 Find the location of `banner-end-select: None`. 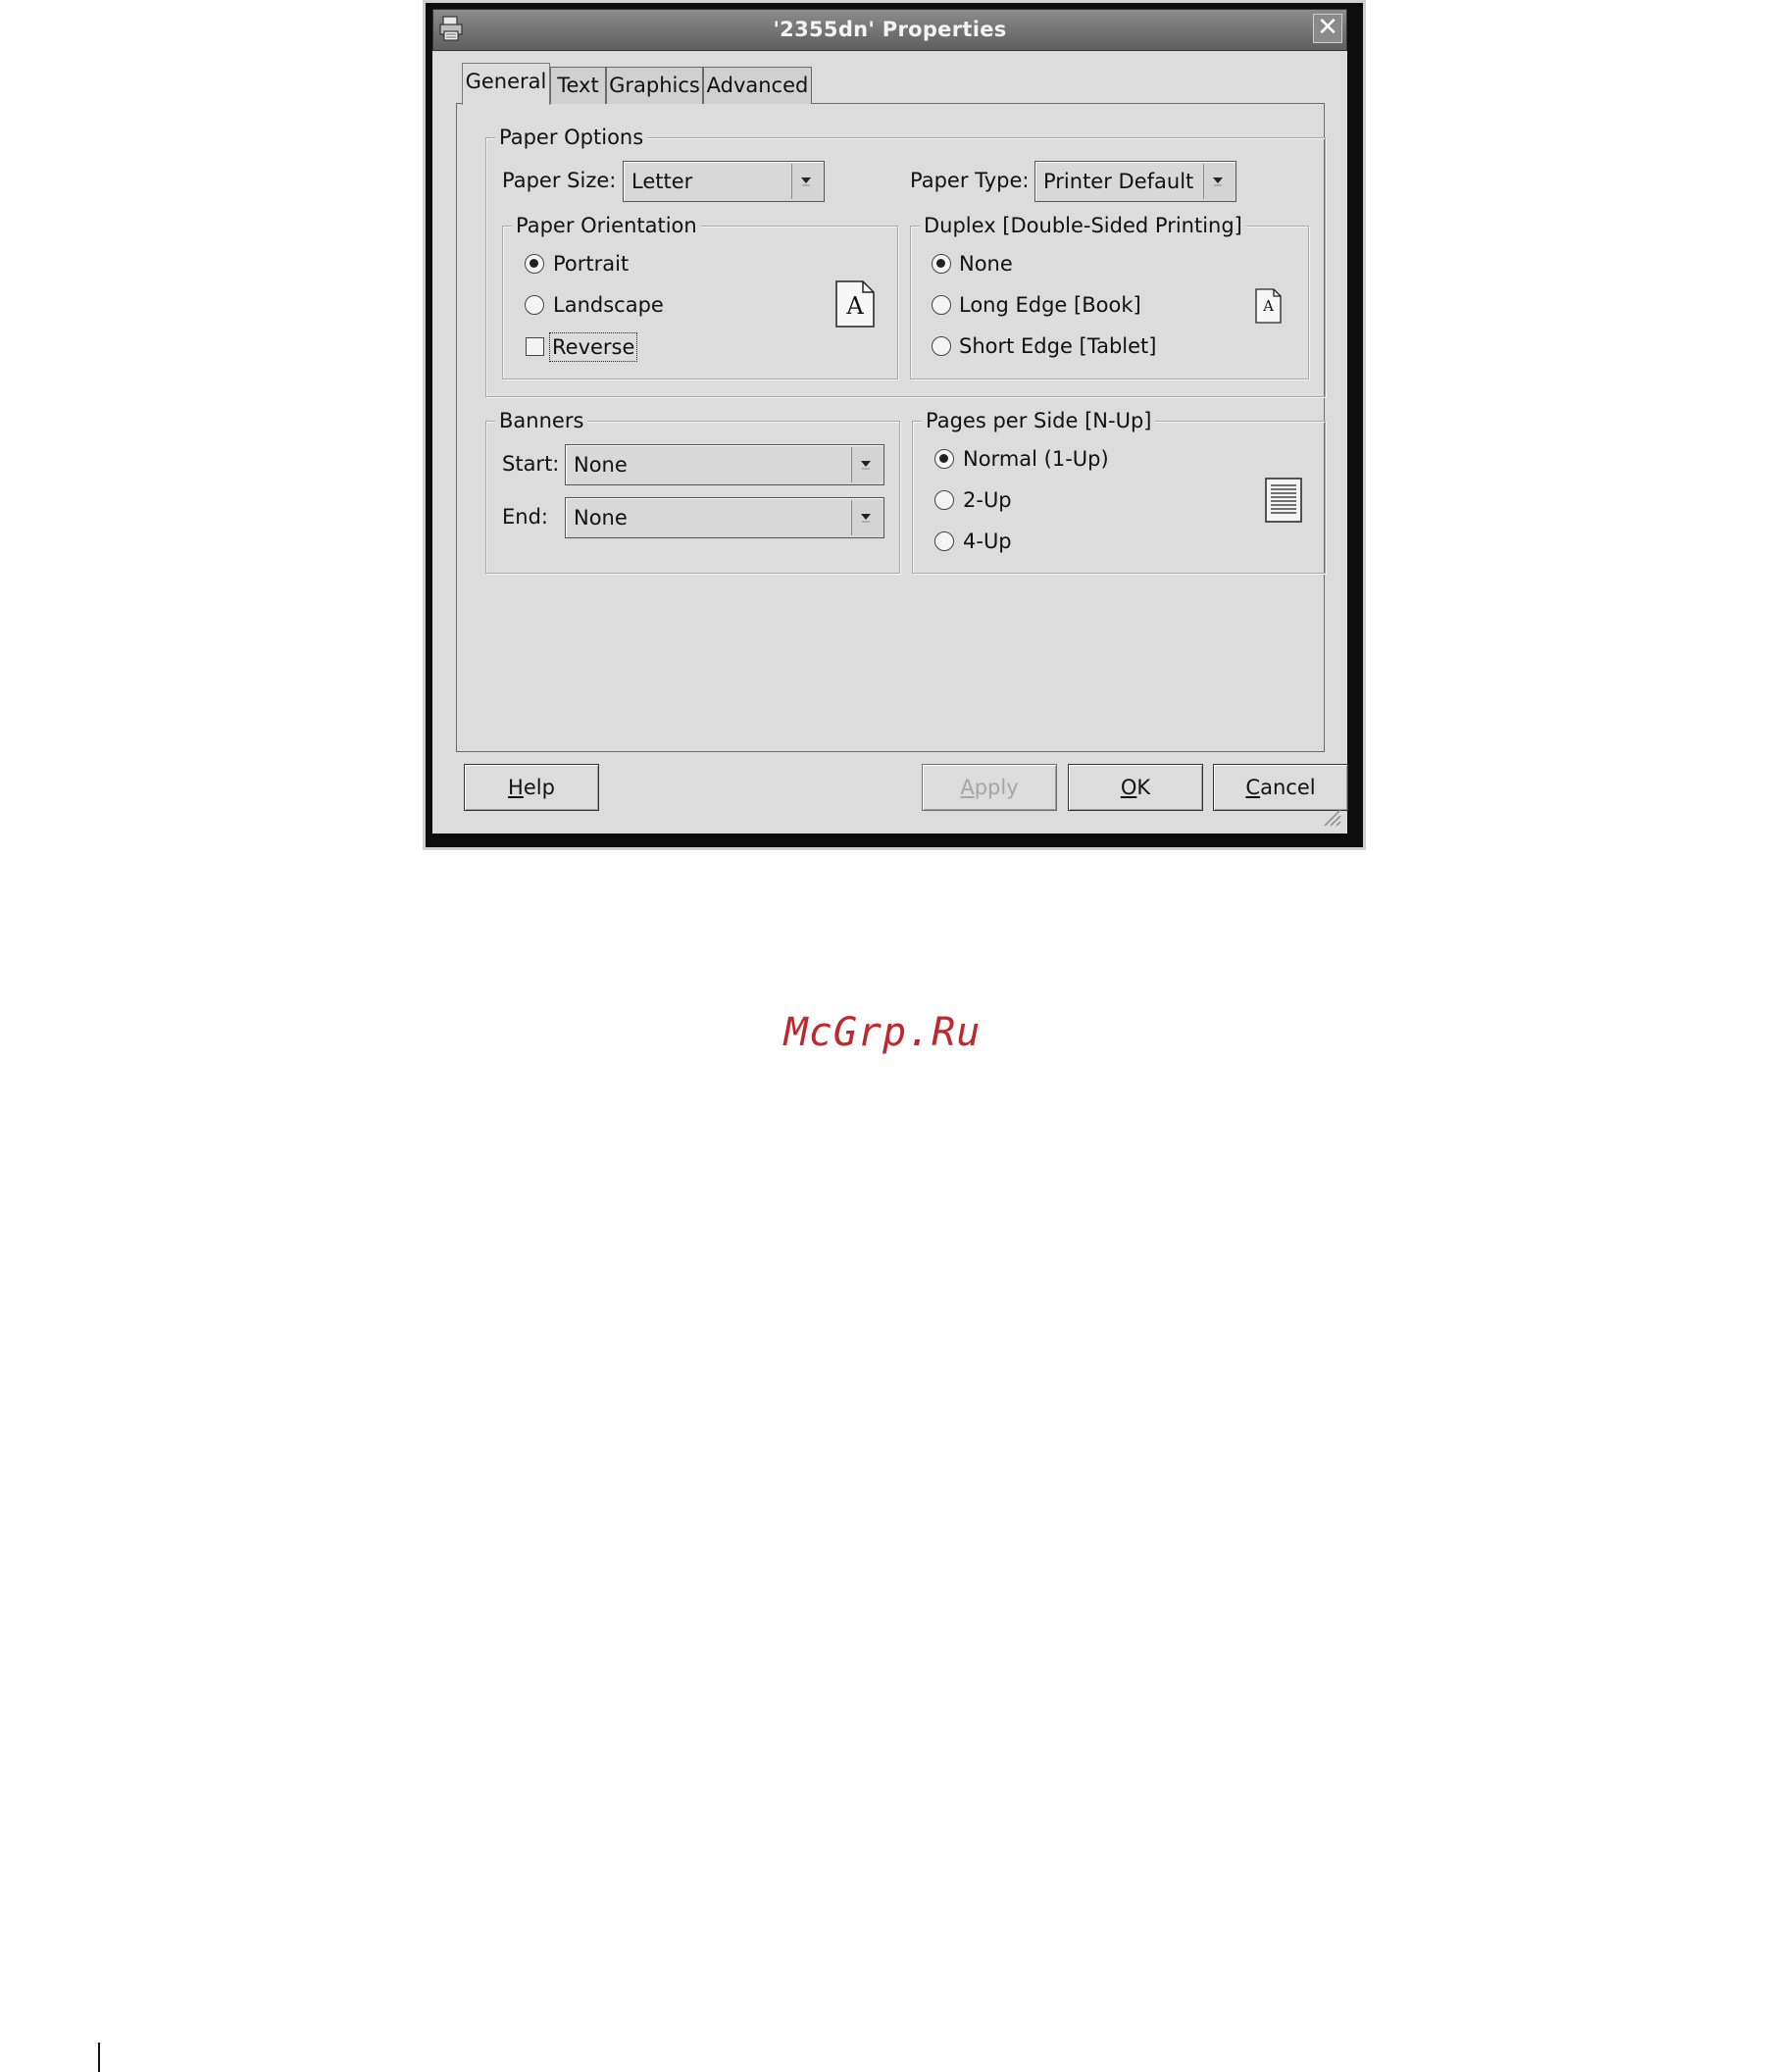

banner-end-select: None is located at coordinates (724, 517).